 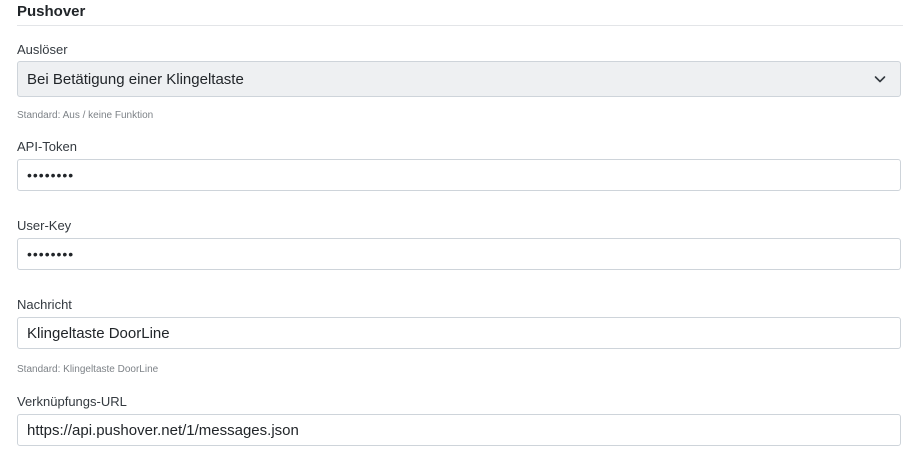 What do you see at coordinates (51, 254) in the screenshot?
I see `user-key-value: ••••••••` at bounding box center [51, 254].